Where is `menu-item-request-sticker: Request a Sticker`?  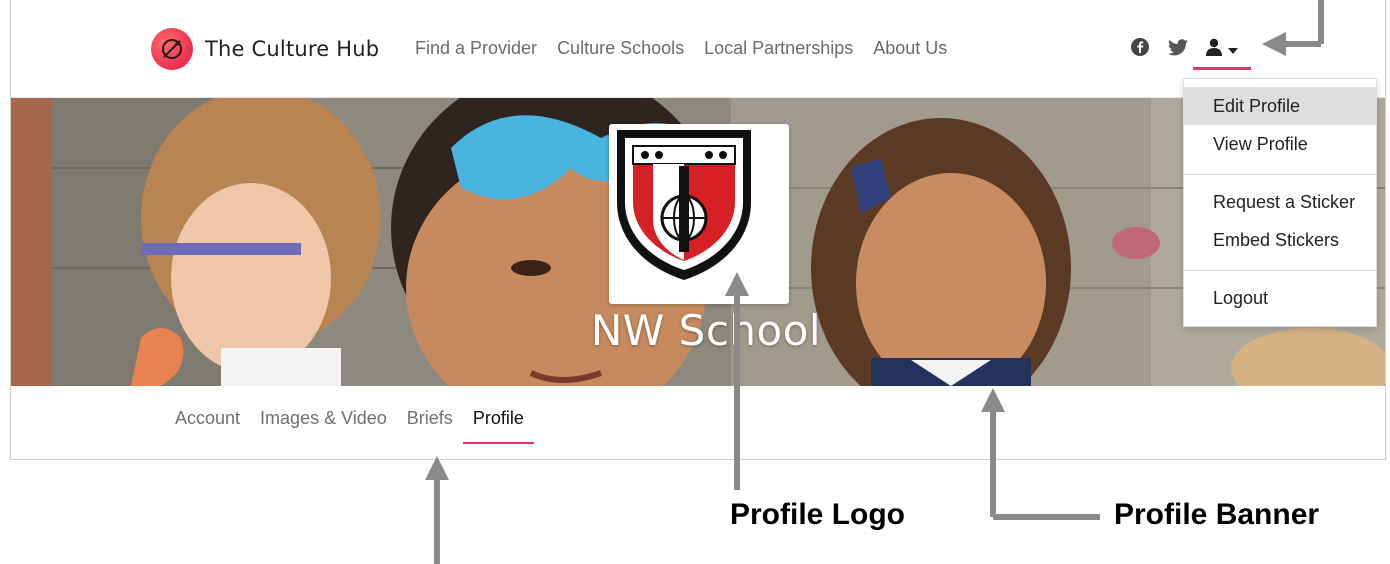 menu-item-request-sticker: Request a Sticker is located at coordinates (1280, 202).